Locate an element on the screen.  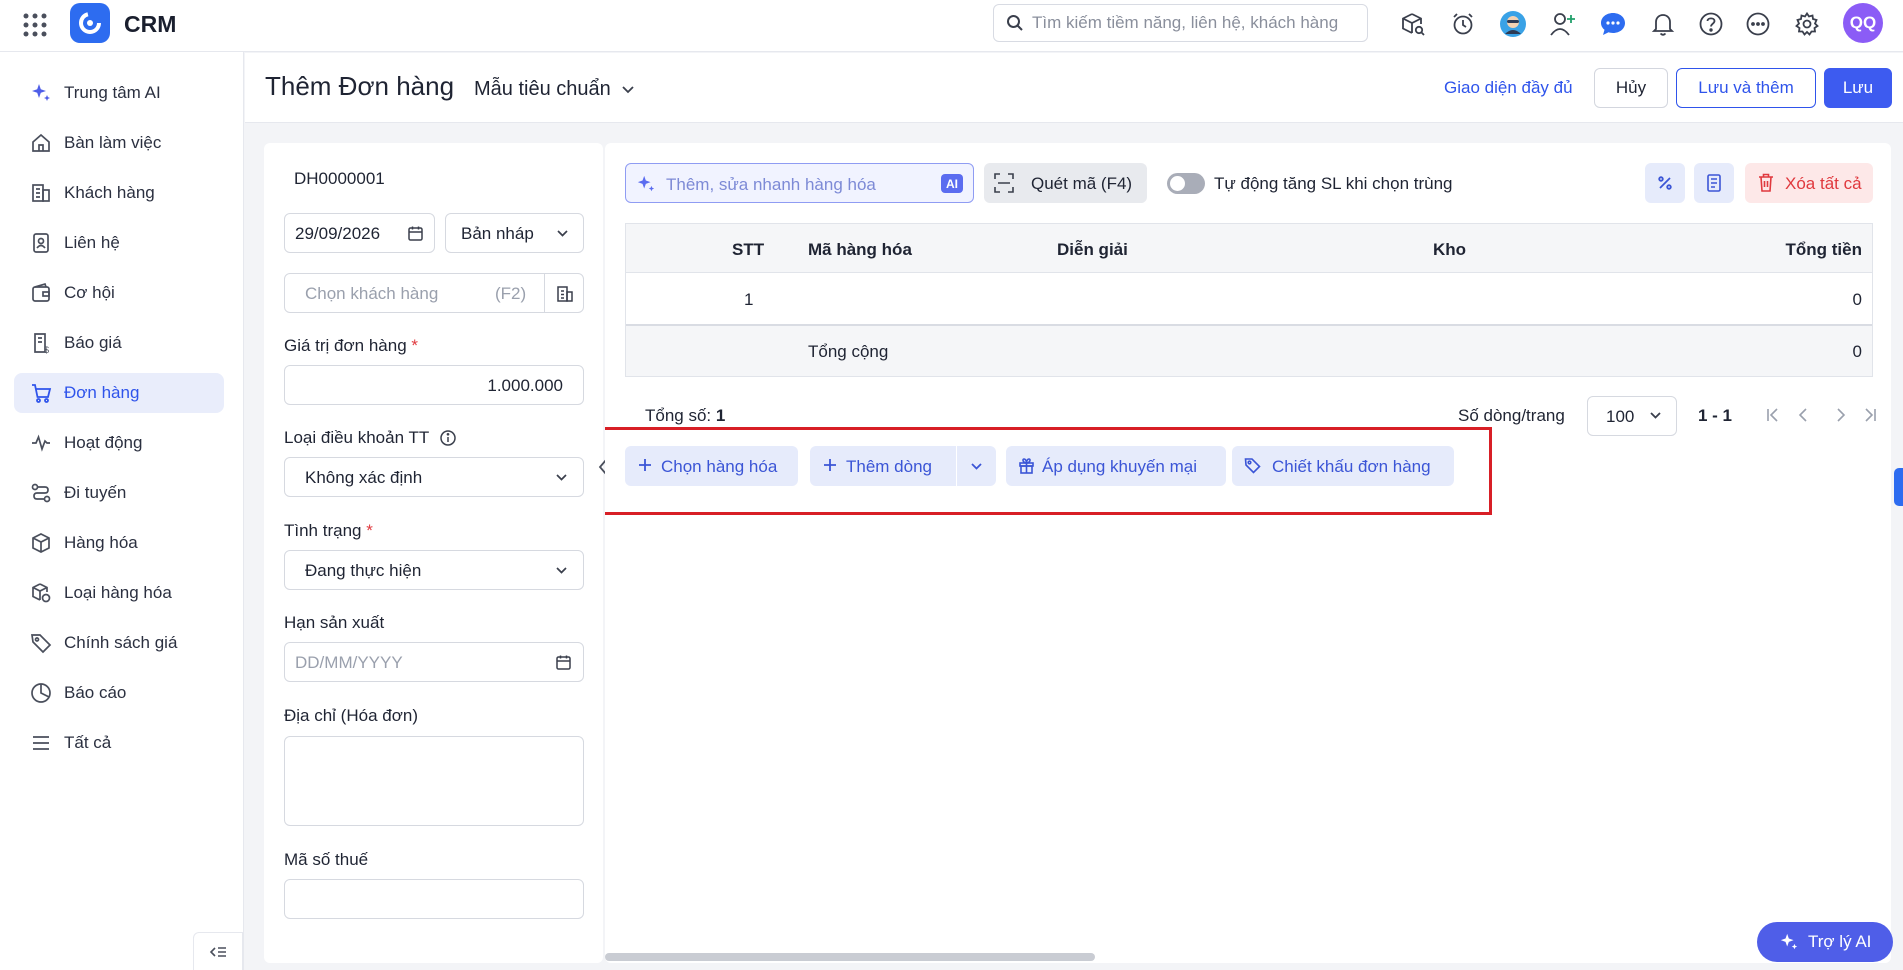
percent-icon is located at coordinates (1665, 183).